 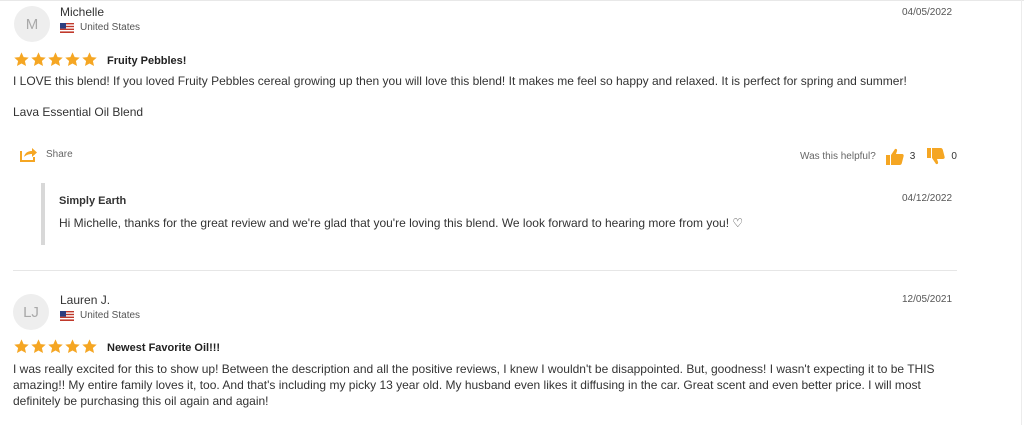 What do you see at coordinates (894, 156) in the screenshot?
I see `thumbs-up-icon` at bounding box center [894, 156].